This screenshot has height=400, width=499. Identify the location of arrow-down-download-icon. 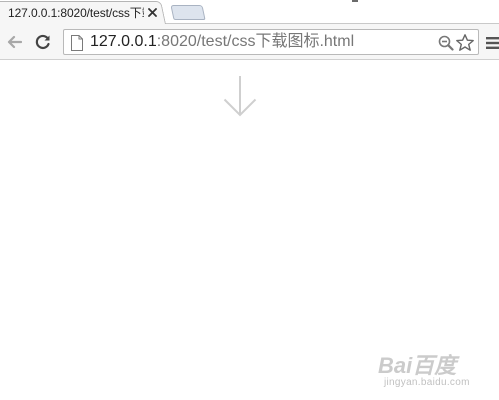
(240, 96).